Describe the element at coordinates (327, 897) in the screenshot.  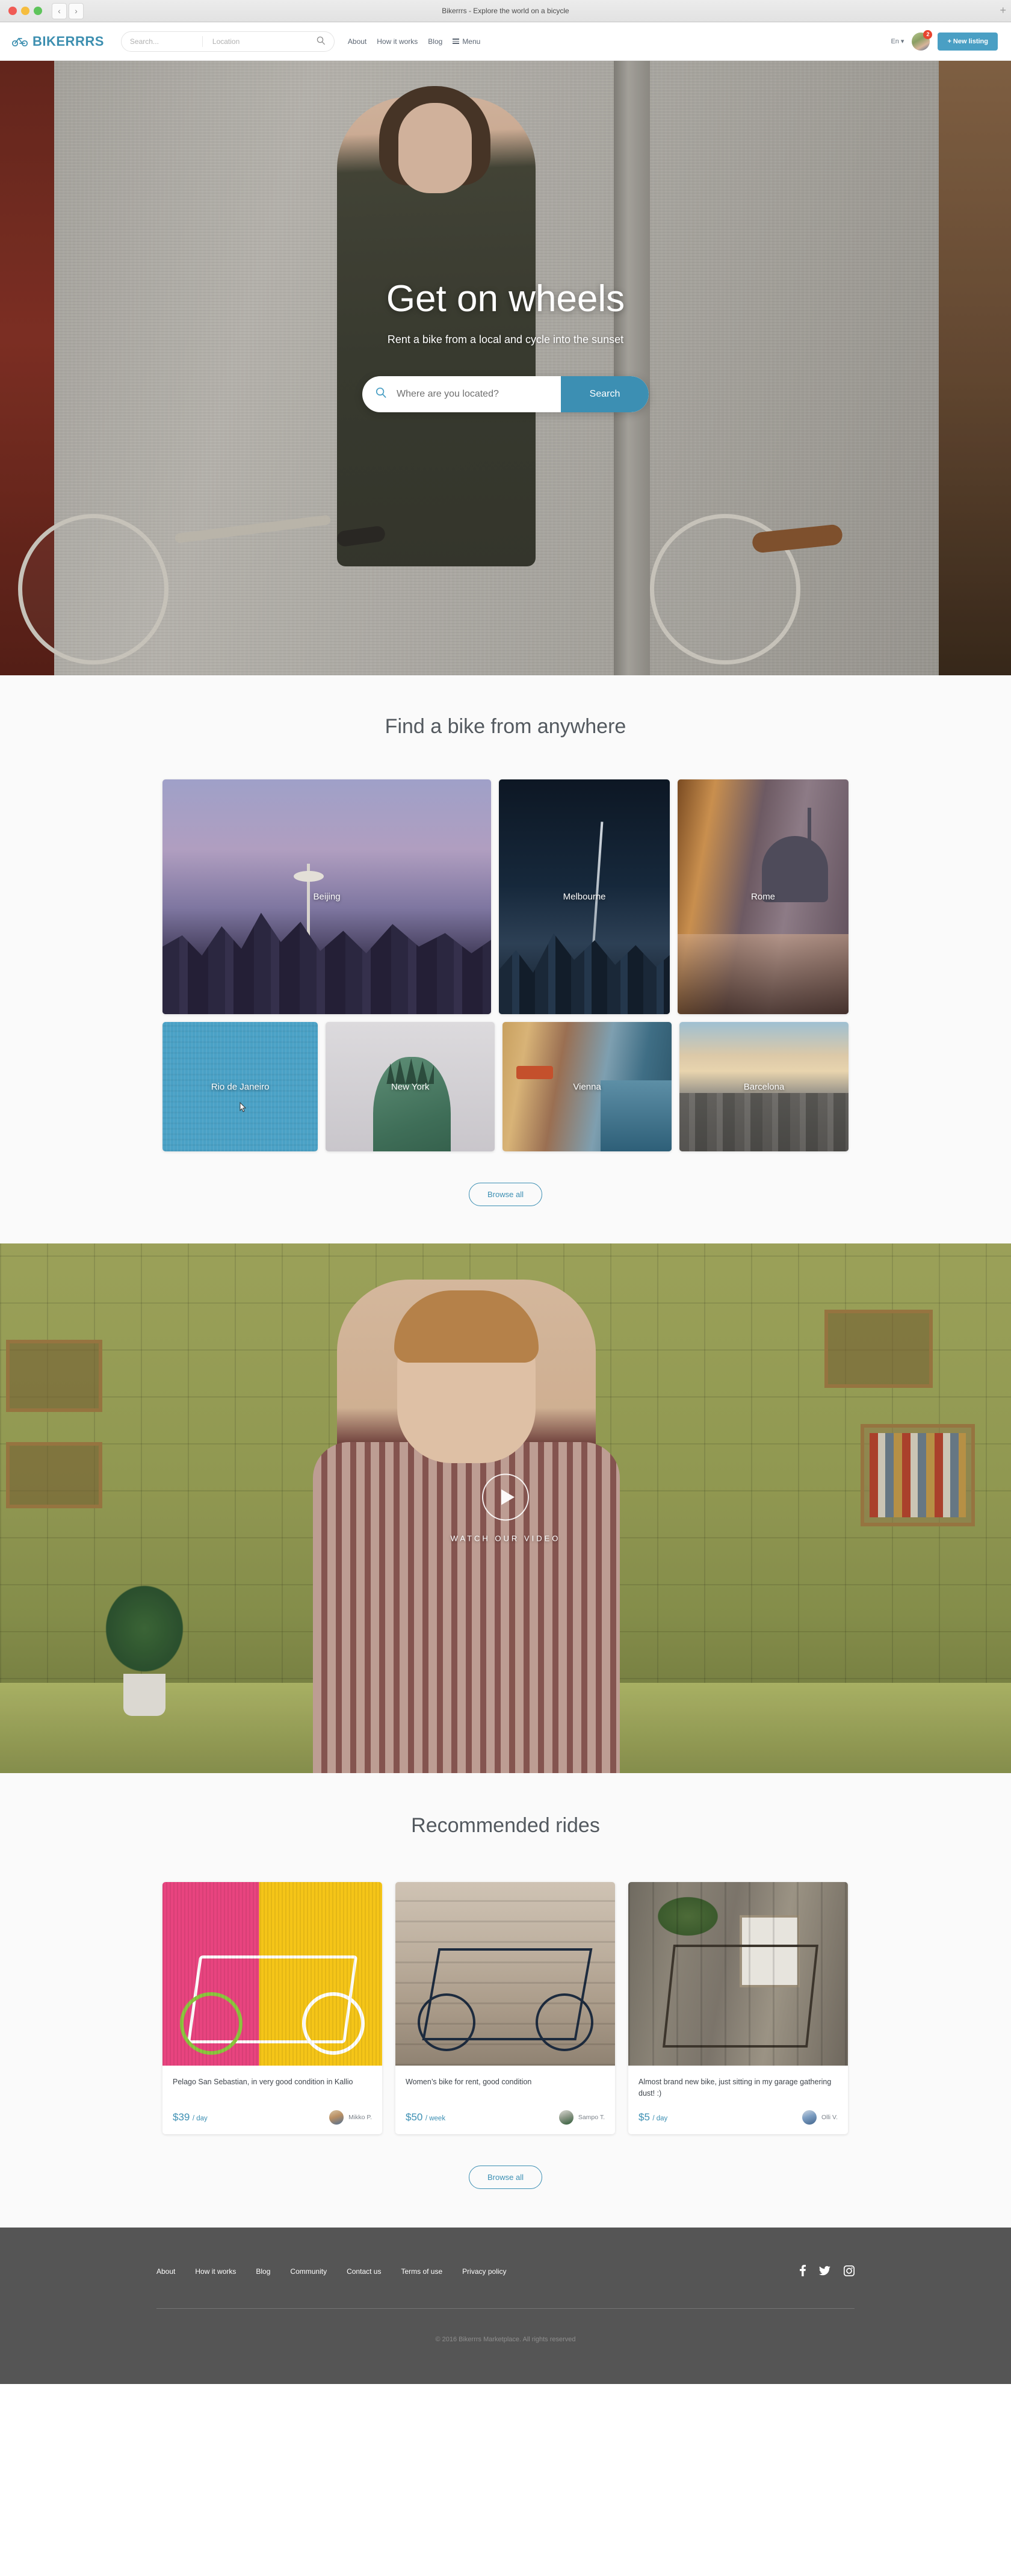
I see `city-card-beijing: Beijing` at that location.